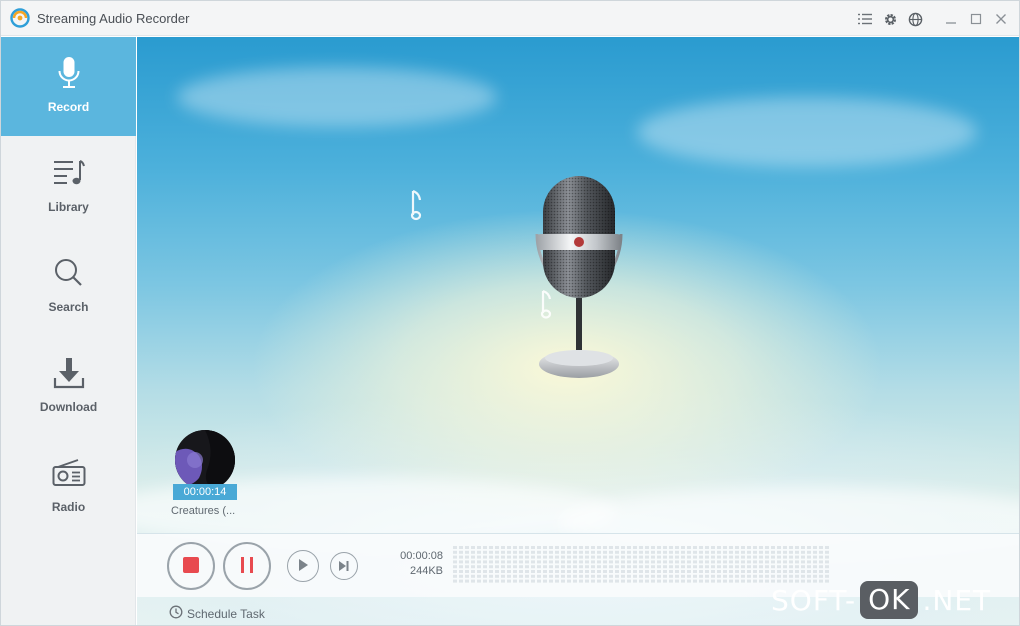  What do you see at coordinates (68, 186) in the screenshot?
I see `sidebar-item-library: Library` at bounding box center [68, 186].